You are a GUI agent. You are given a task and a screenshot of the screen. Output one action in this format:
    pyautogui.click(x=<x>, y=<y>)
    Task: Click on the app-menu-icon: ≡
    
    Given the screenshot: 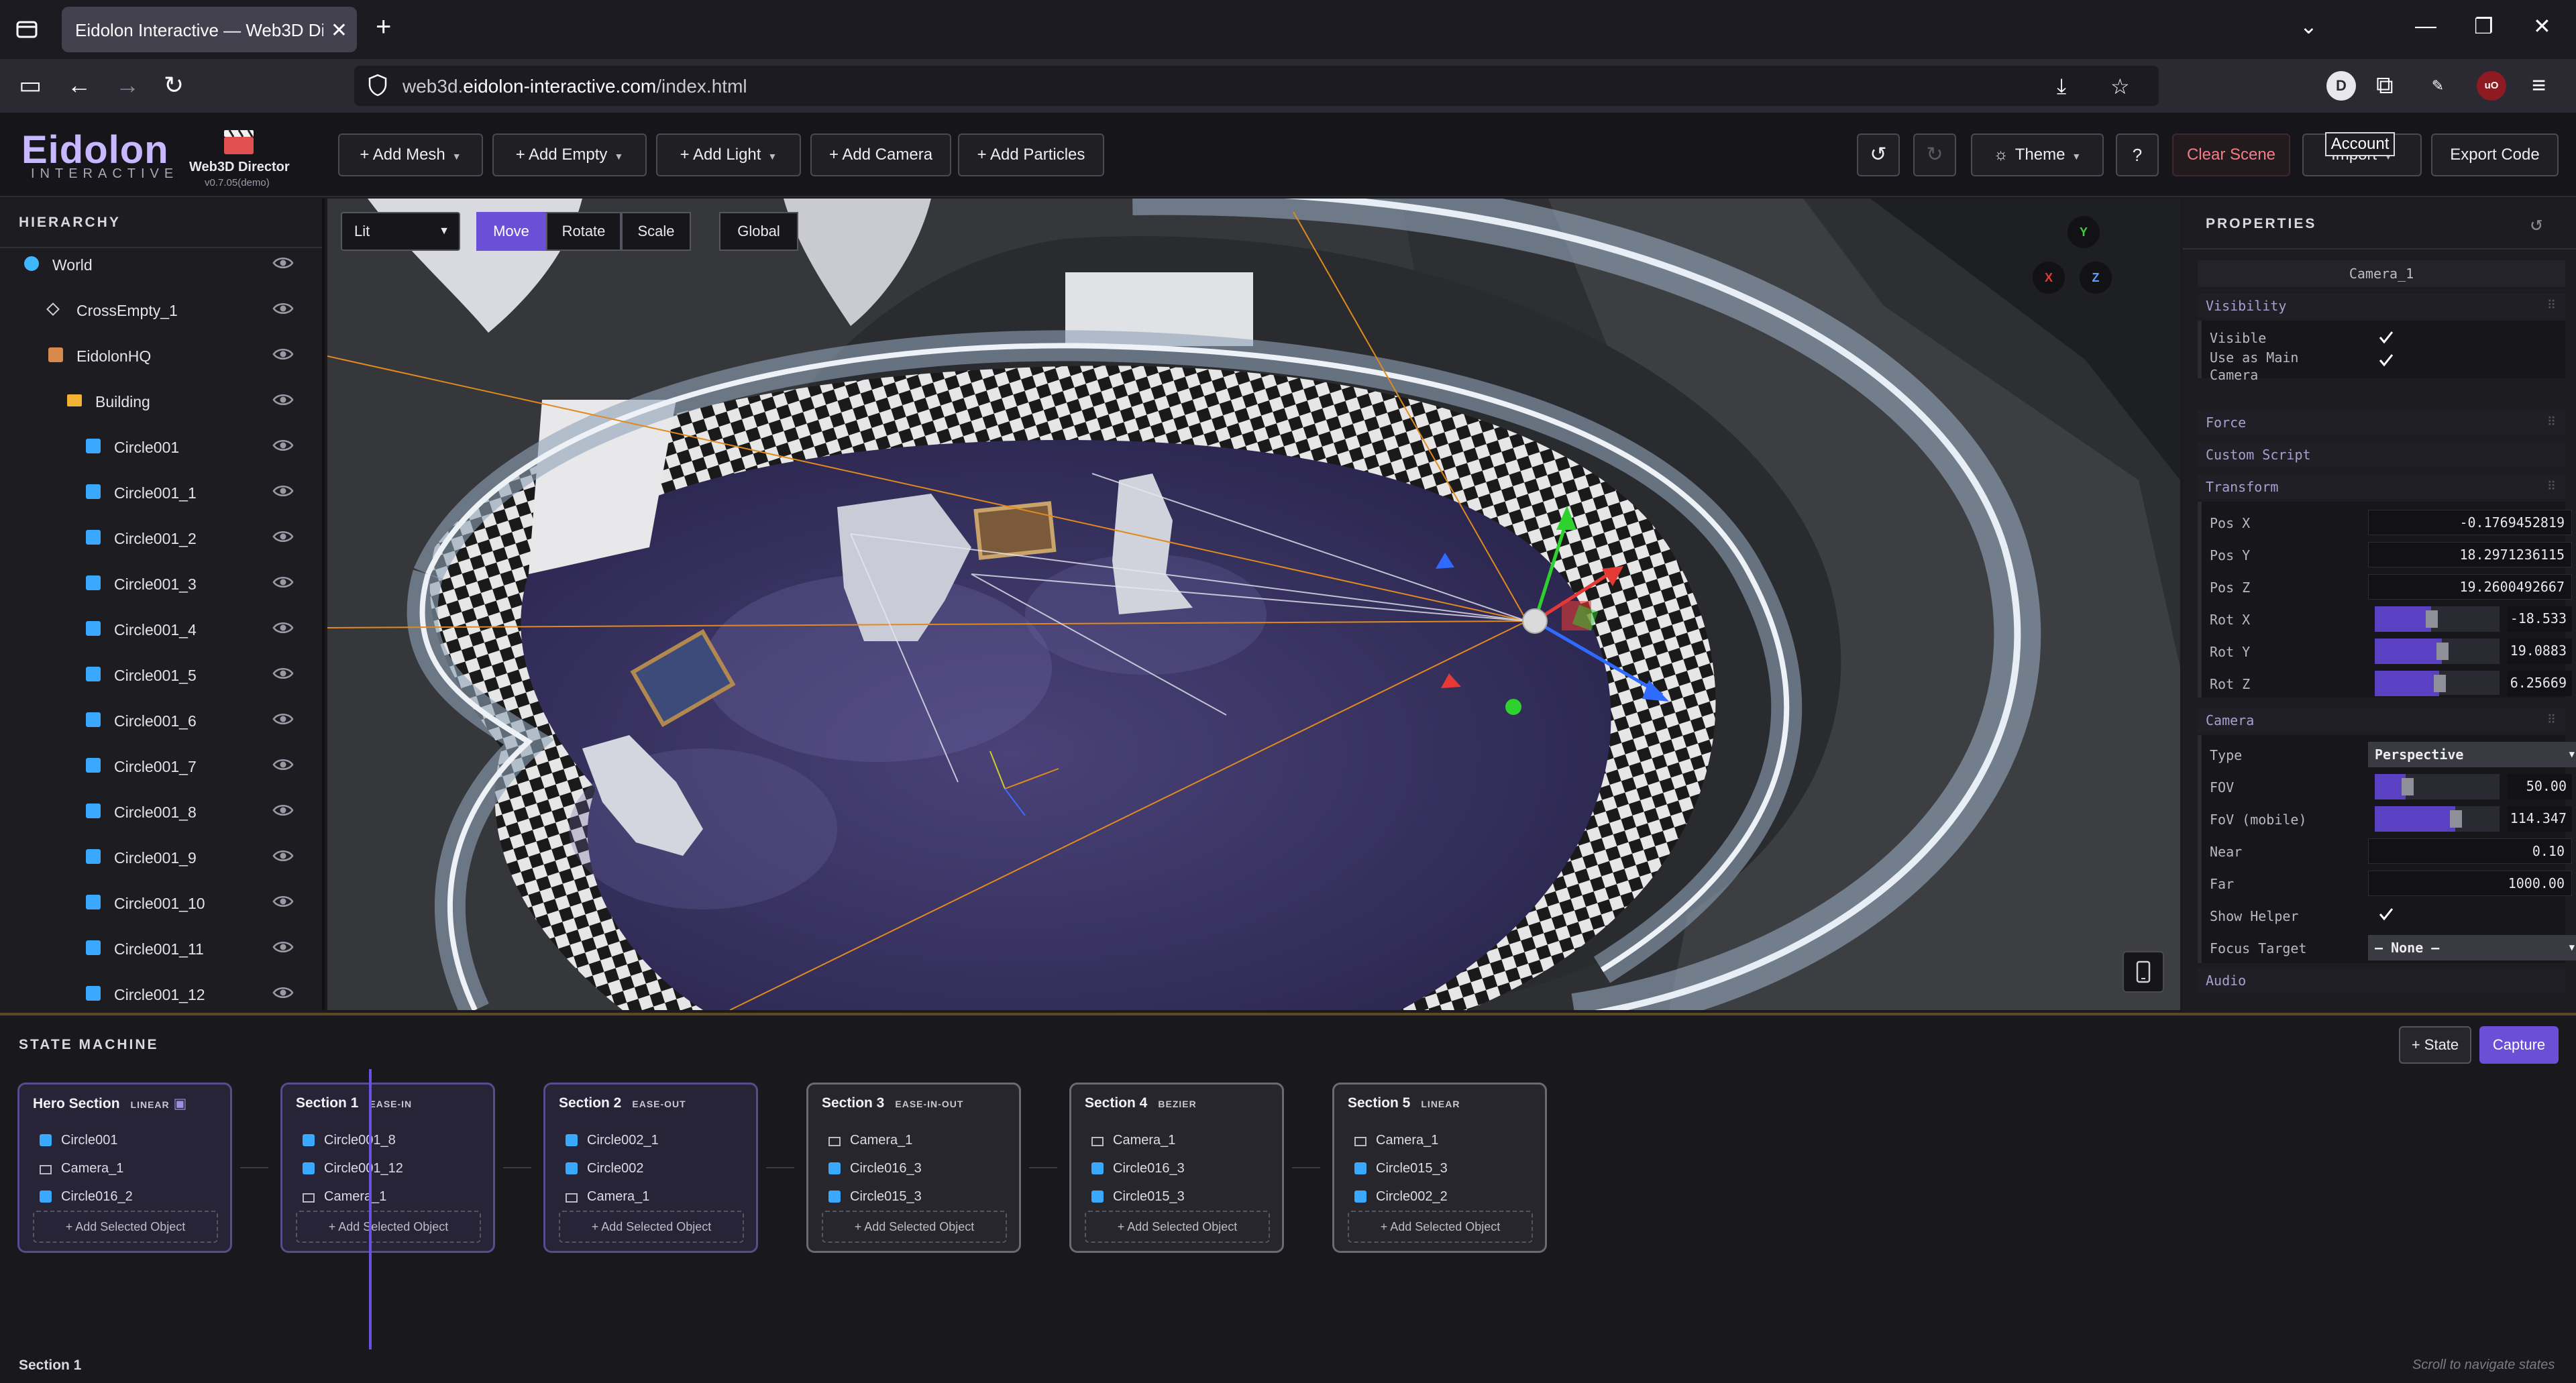 What is the action you would take?
    pyautogui.click(x=2539, y=85)
    